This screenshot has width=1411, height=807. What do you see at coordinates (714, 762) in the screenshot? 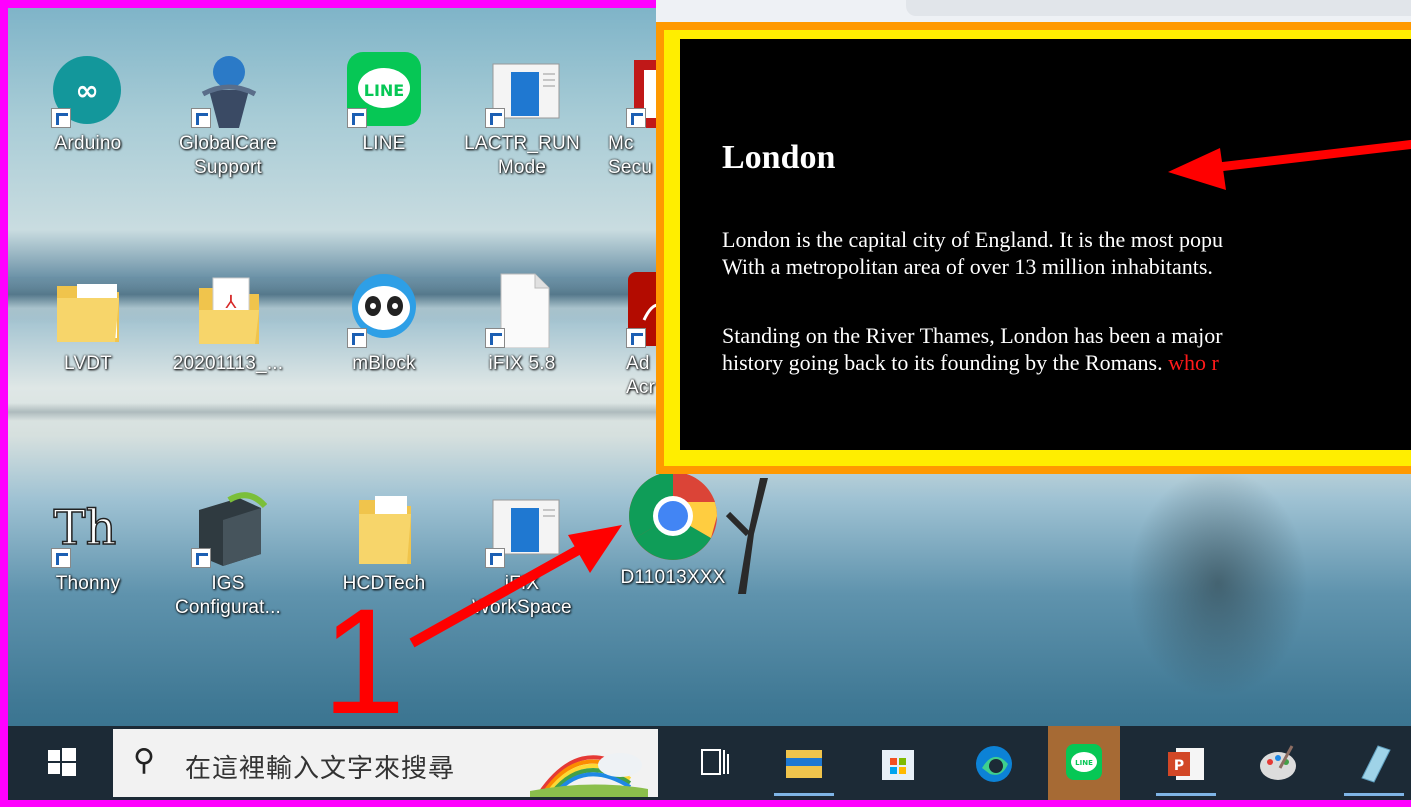
I see `task-view-icon` at bounding box center [714, 762].